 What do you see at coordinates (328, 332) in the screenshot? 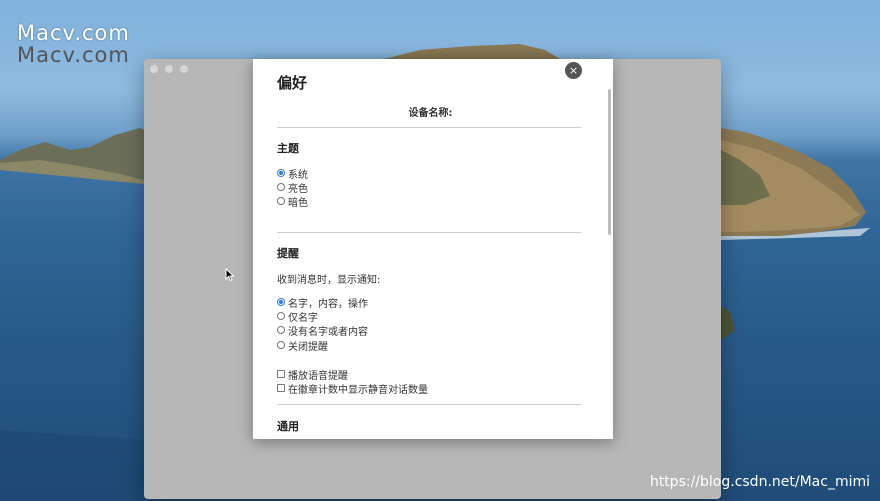
I see `option-label: 没有名字或者内容` at bounding box center [328, 332].